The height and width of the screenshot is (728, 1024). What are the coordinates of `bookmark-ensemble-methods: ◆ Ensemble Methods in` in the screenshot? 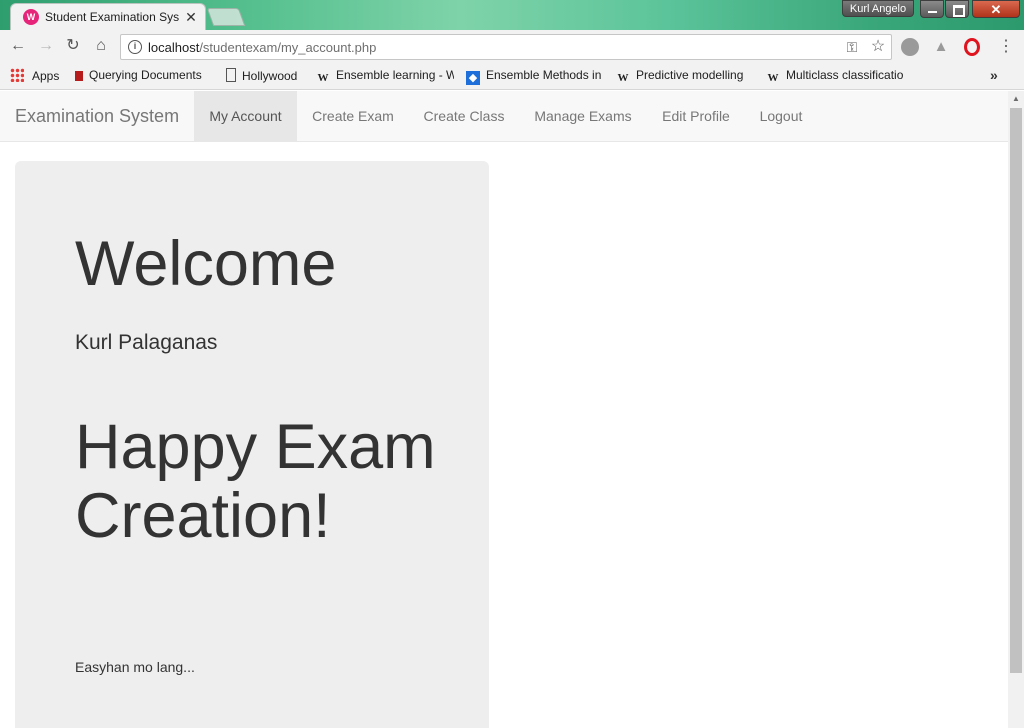 It's located at (535, 77).